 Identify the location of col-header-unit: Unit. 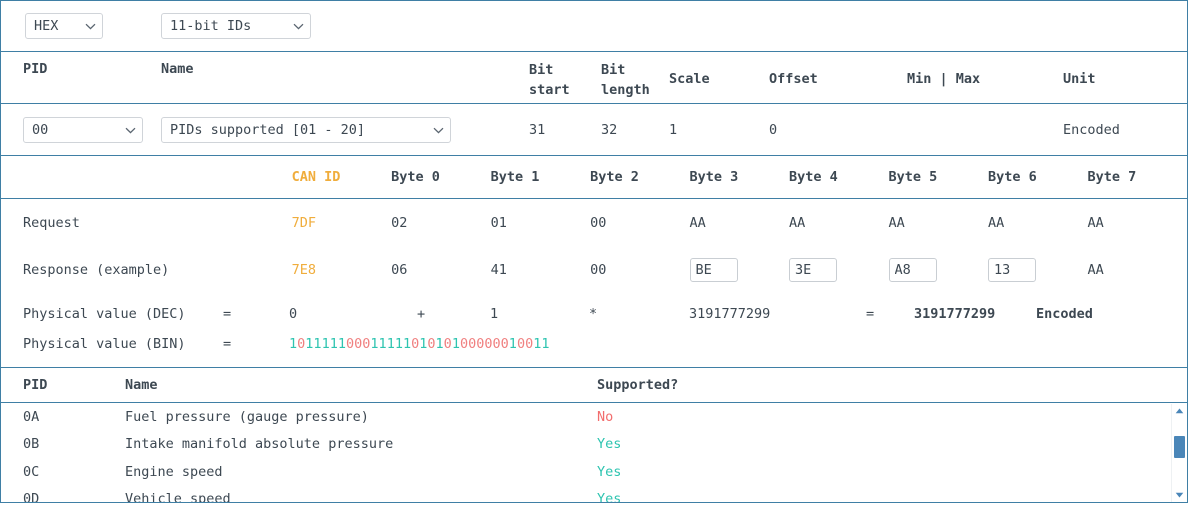
(1079, 79).